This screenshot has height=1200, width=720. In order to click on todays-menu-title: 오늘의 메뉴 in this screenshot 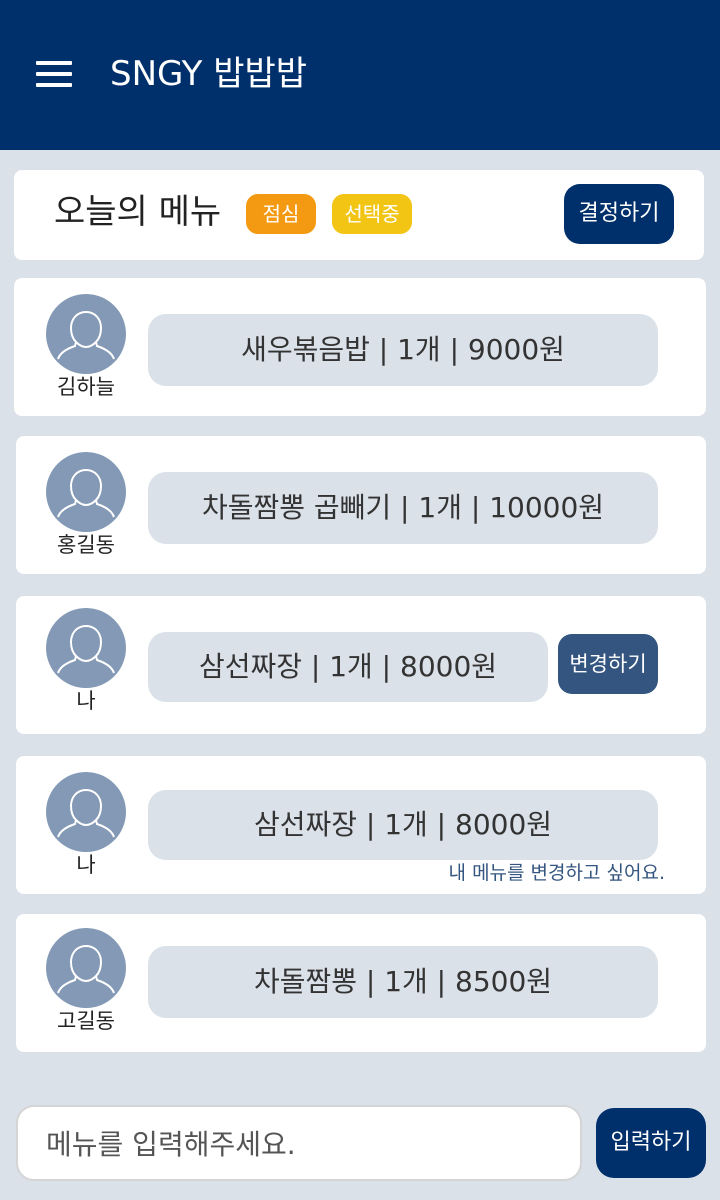, I will do `click(138, 212)`.